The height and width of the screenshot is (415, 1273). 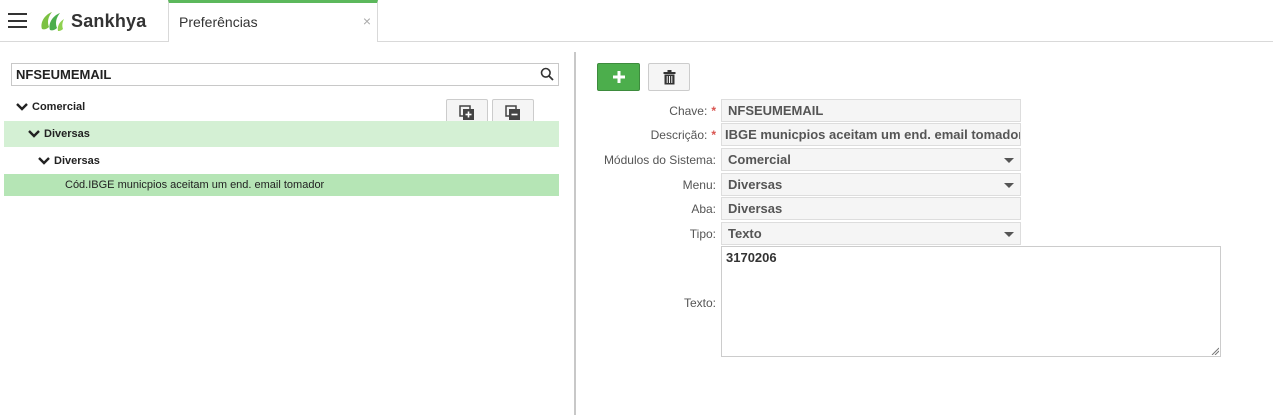 I want to click on close-icon: ×, so click(x=367, y=21).